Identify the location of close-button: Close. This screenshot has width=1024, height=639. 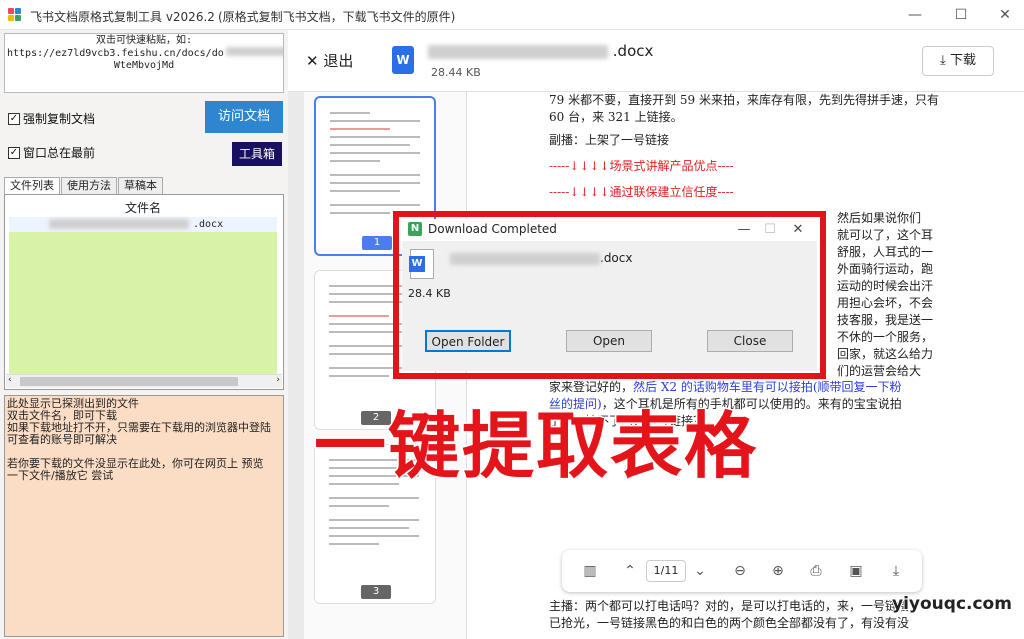
(750, 341).